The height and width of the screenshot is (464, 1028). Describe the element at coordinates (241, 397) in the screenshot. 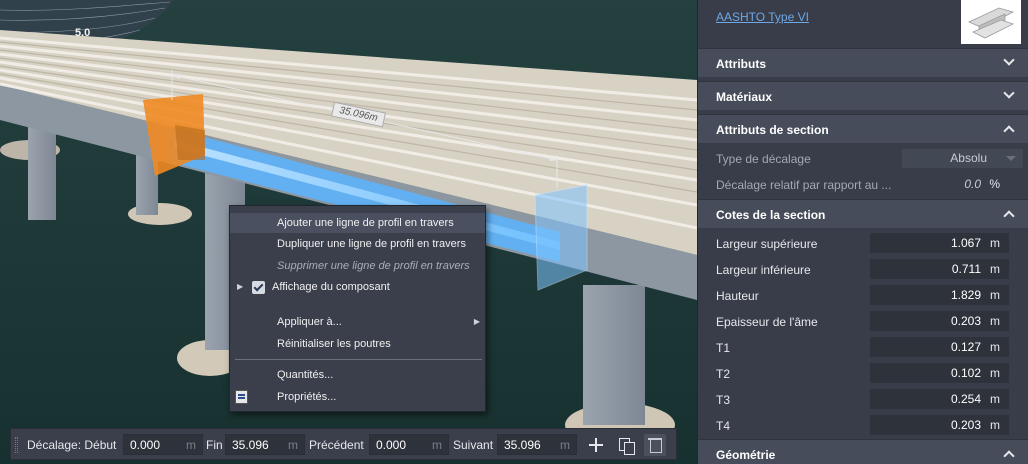

I see `properties-icon` at that location.